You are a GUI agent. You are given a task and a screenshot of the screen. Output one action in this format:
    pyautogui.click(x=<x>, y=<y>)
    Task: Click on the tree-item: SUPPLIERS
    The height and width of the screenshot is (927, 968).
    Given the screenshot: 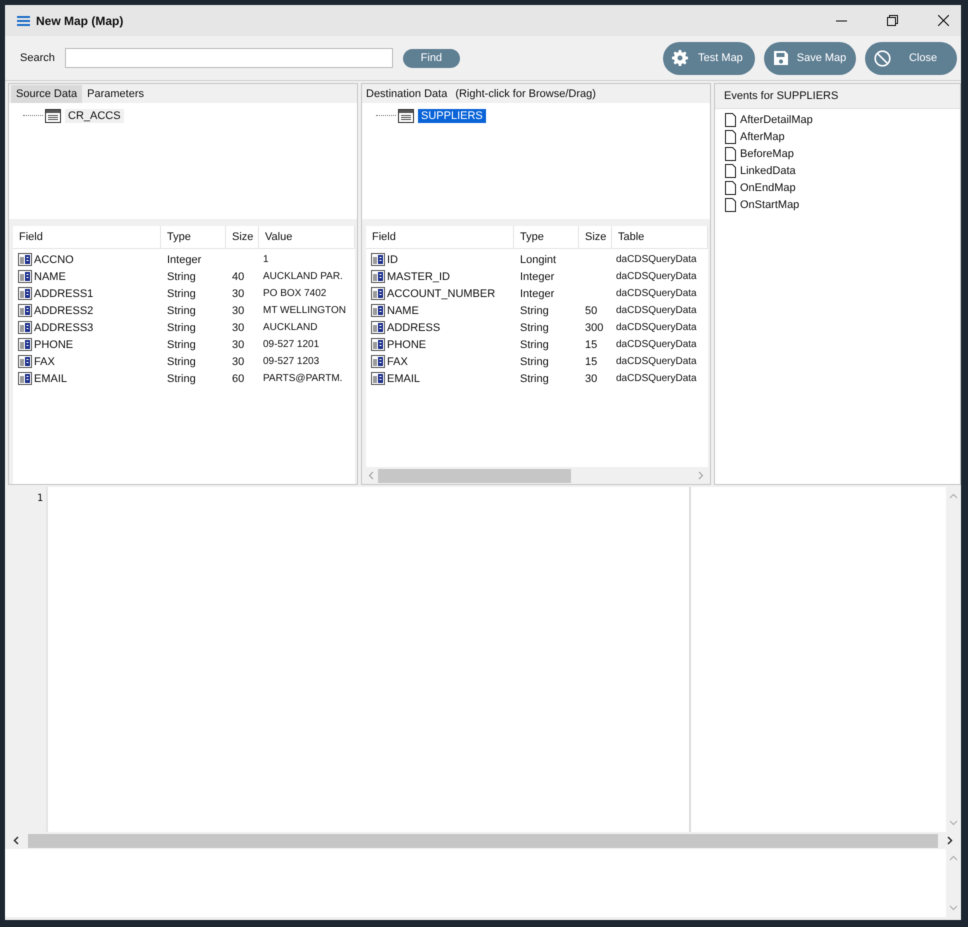 What is the action you would take?
    pyautogui.click(x=452, y=115)
    